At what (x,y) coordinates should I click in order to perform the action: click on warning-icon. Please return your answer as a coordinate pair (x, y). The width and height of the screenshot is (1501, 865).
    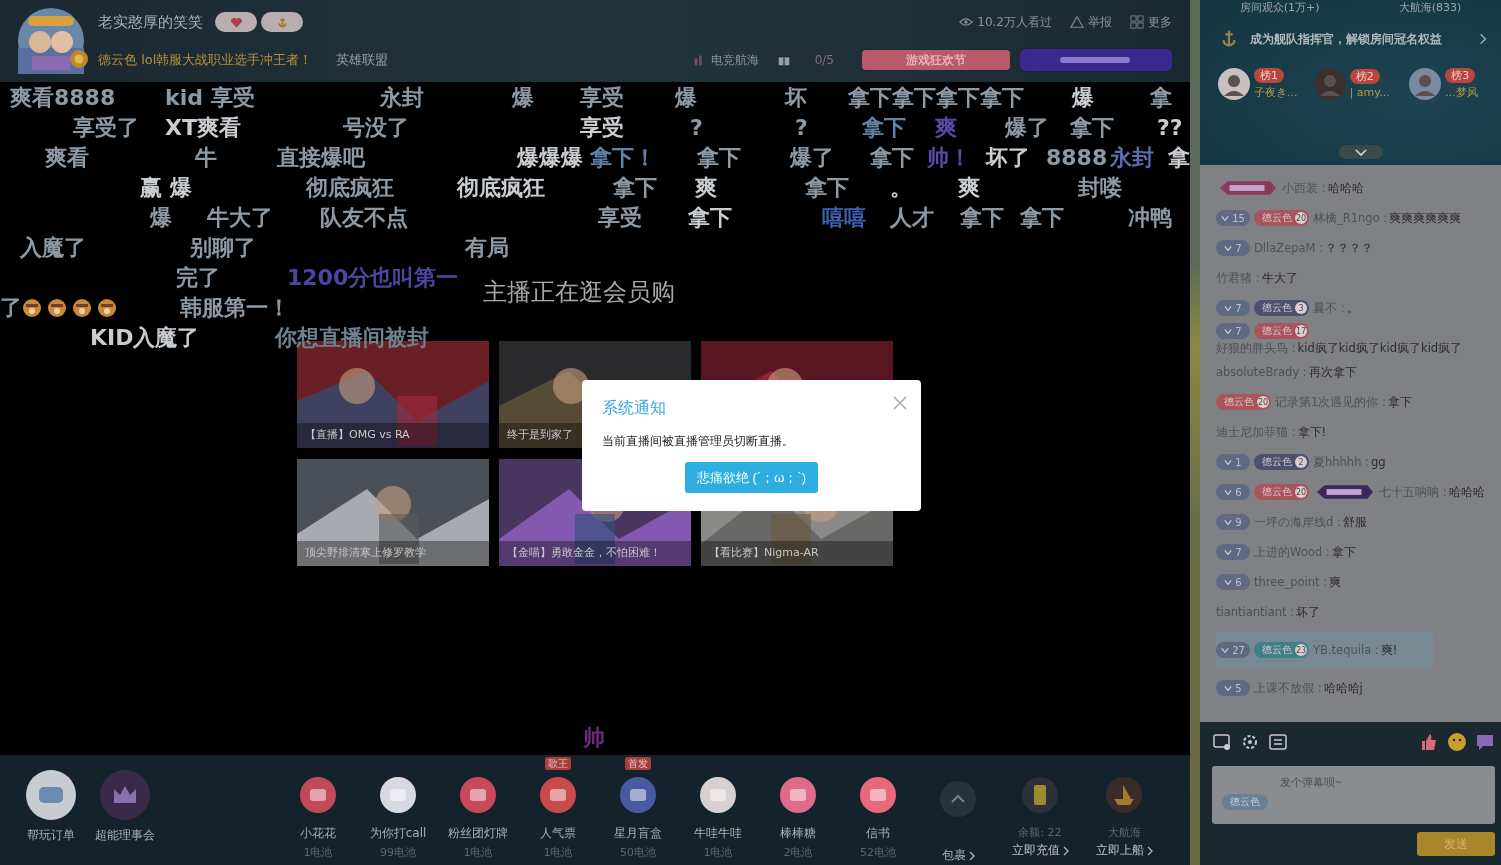
    Looking at the image, I should click on (1077, 22).